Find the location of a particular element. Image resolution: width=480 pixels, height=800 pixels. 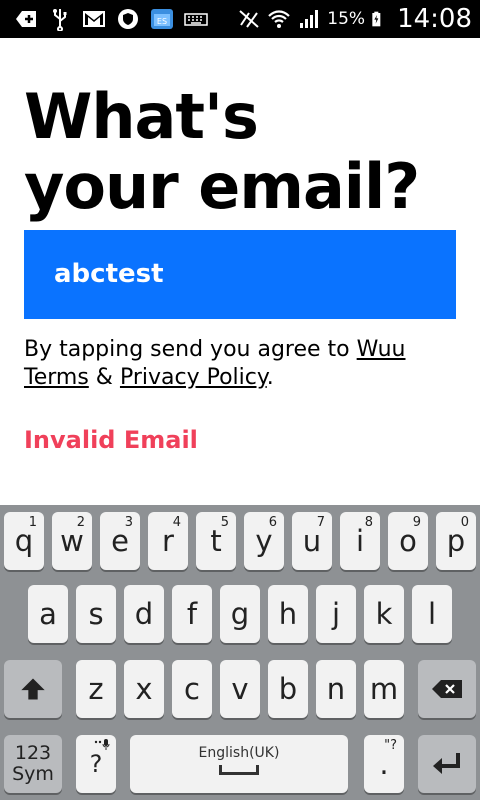

backspace-key is located at coordinates (447, 689).